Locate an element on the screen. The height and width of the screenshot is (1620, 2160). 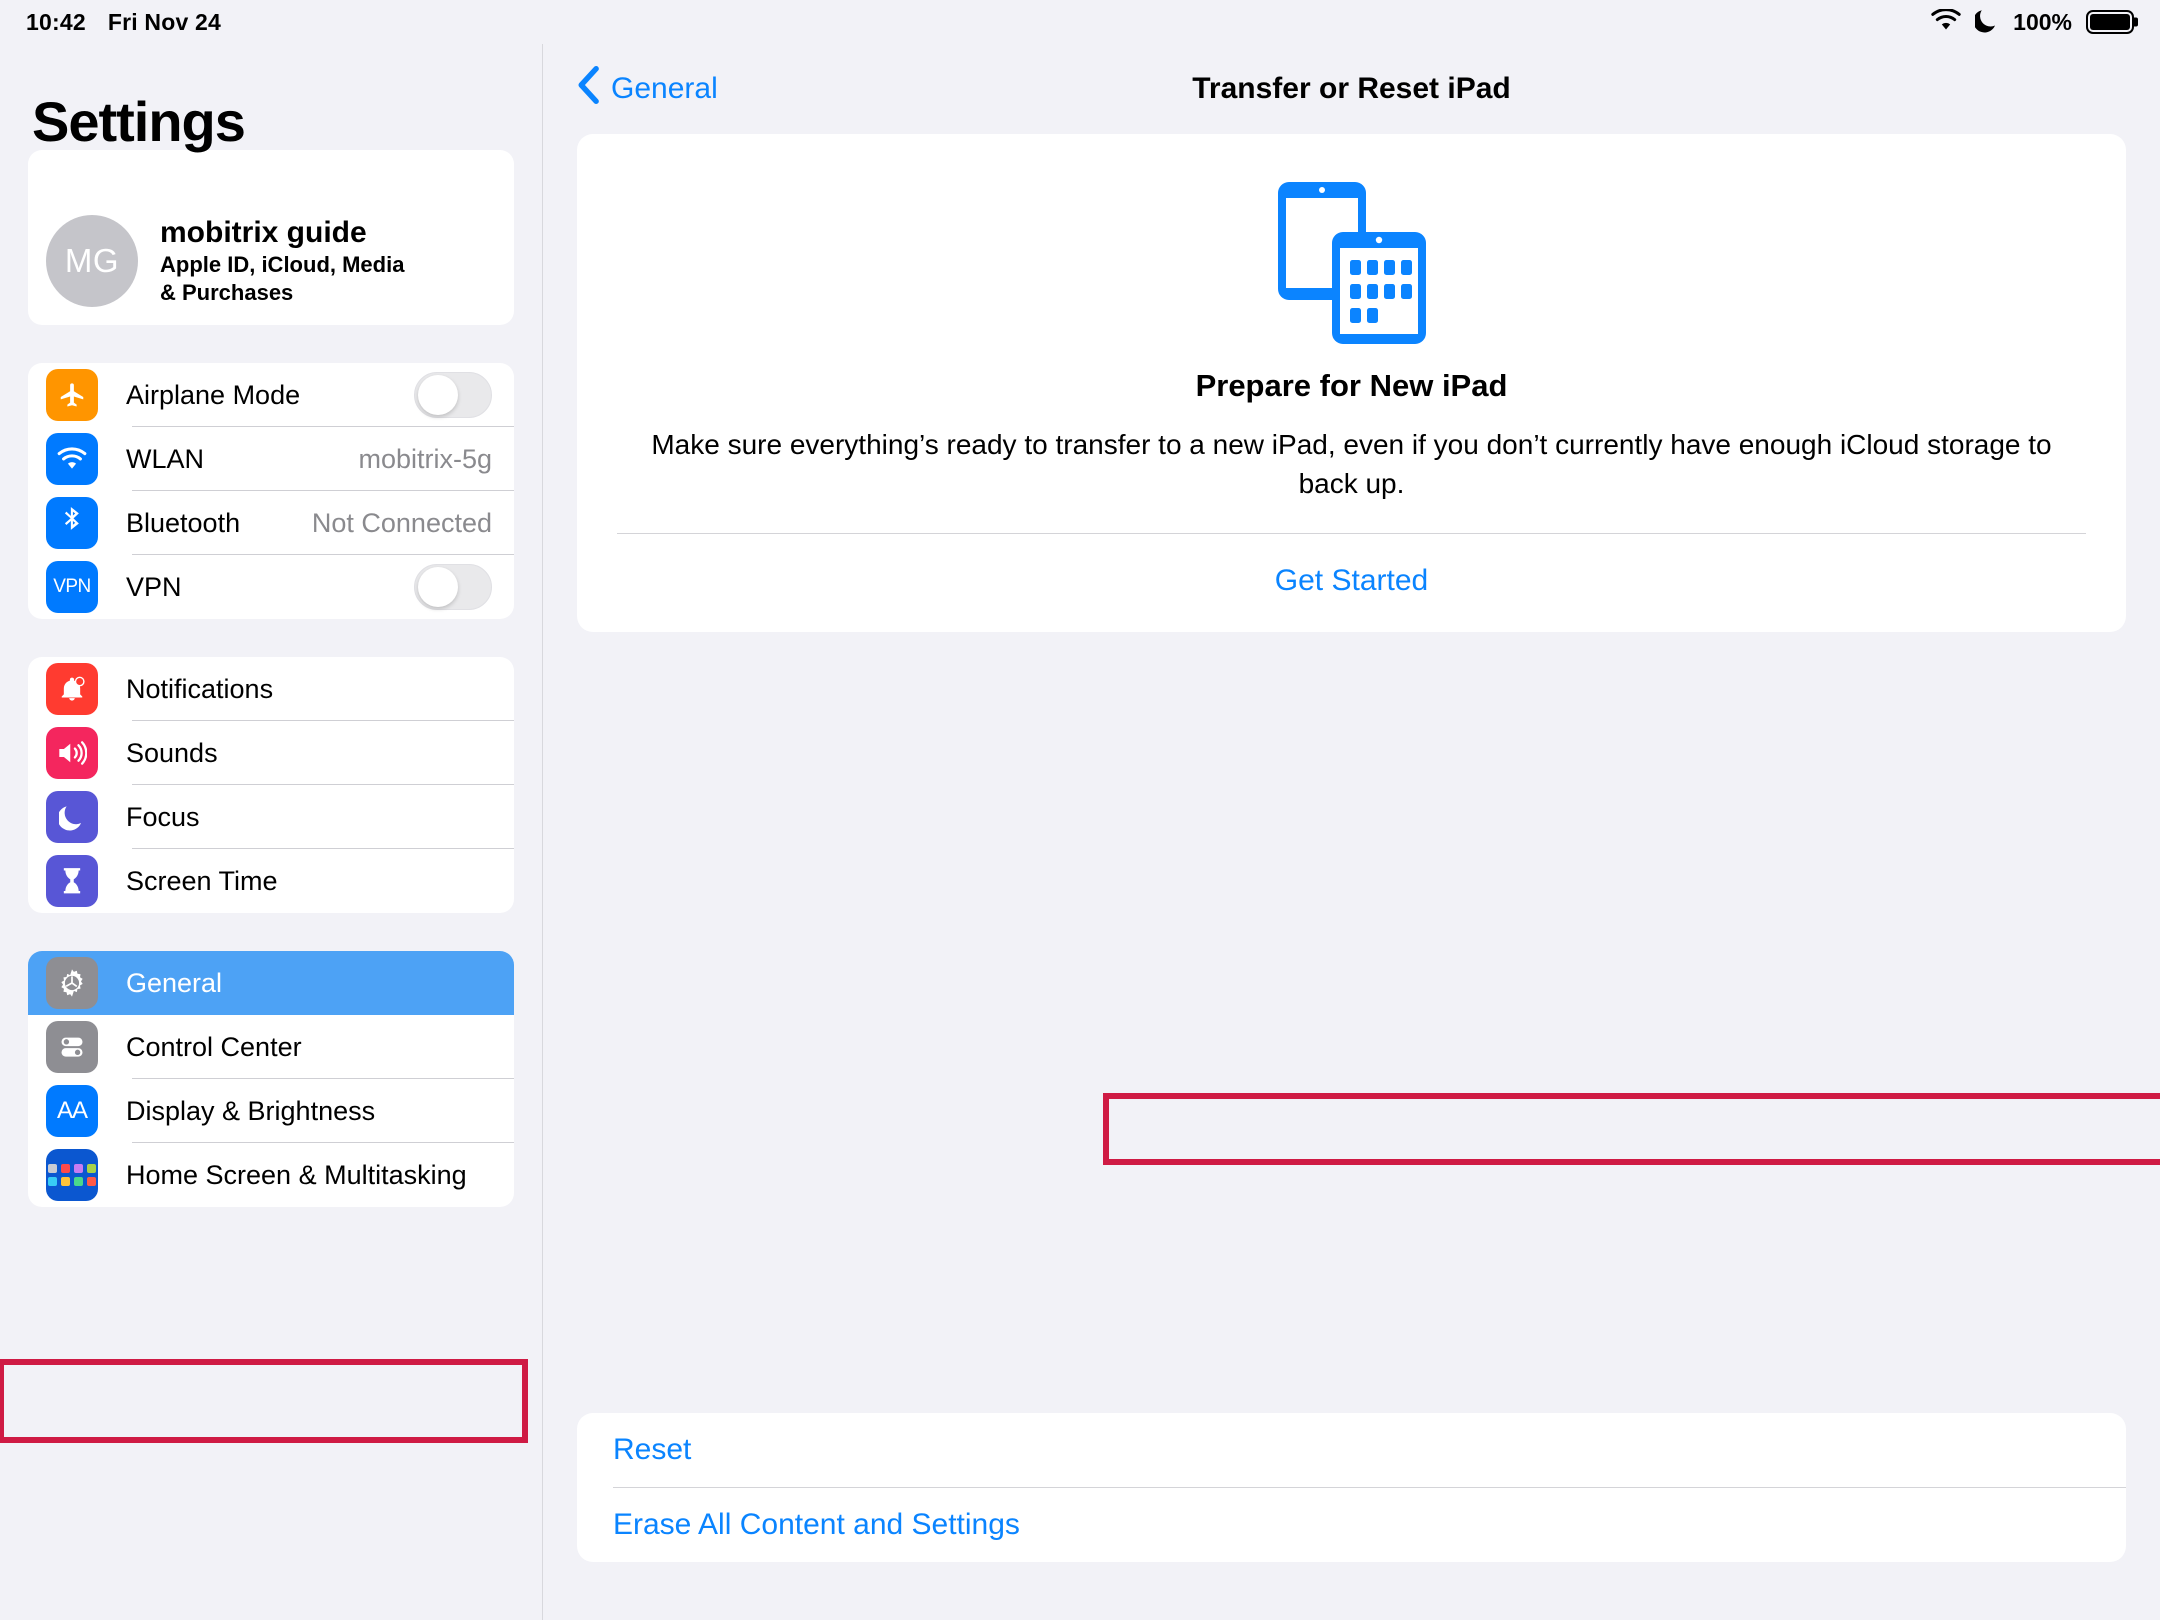
reset-button: Reset is located at coordinates (1351, 1450).